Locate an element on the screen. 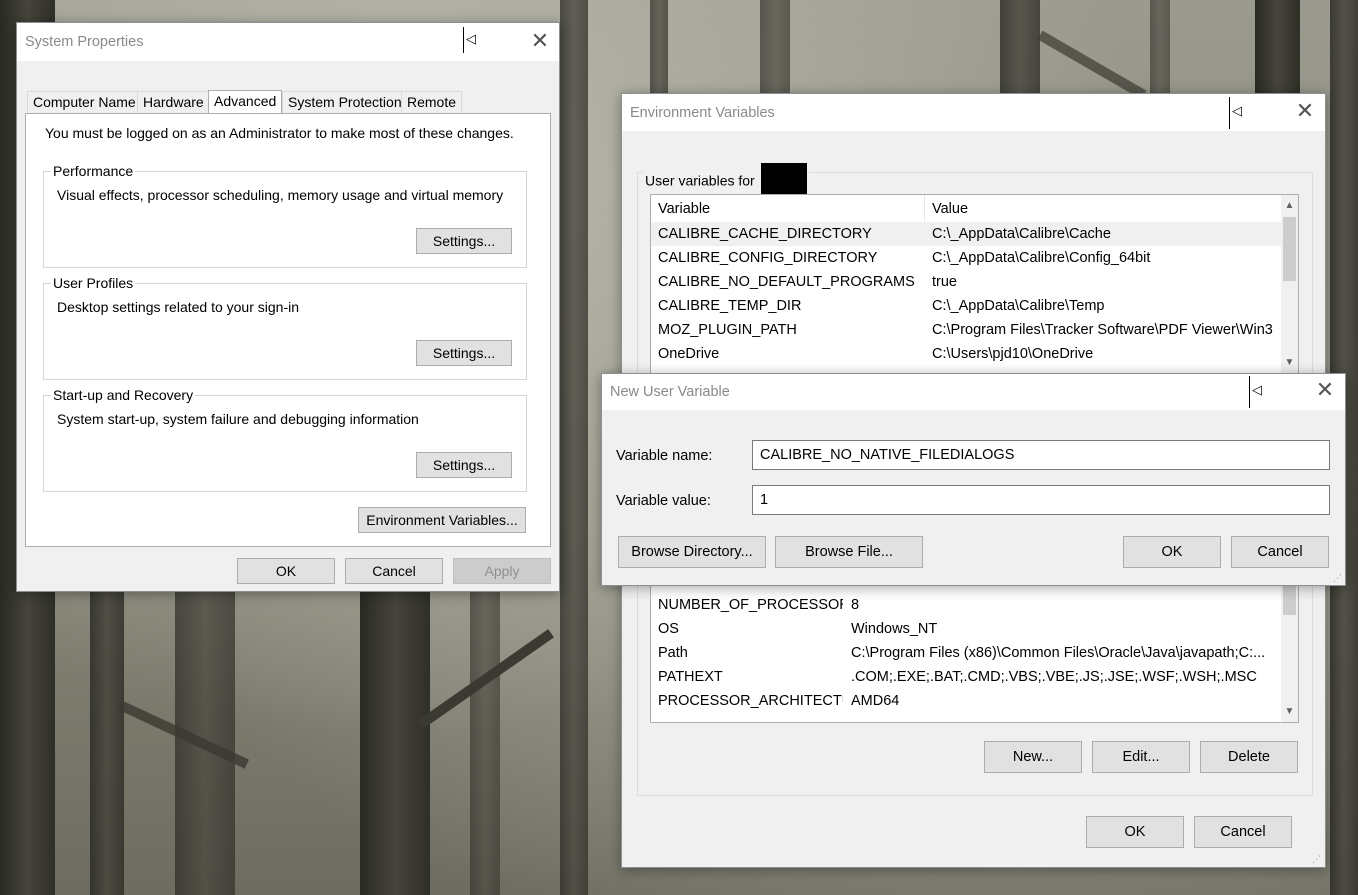 Image resolution: width=1358 pixels, height=895 pixels. title-bar: System Properties ◁ ✕ is located at coordinates (288, 42).